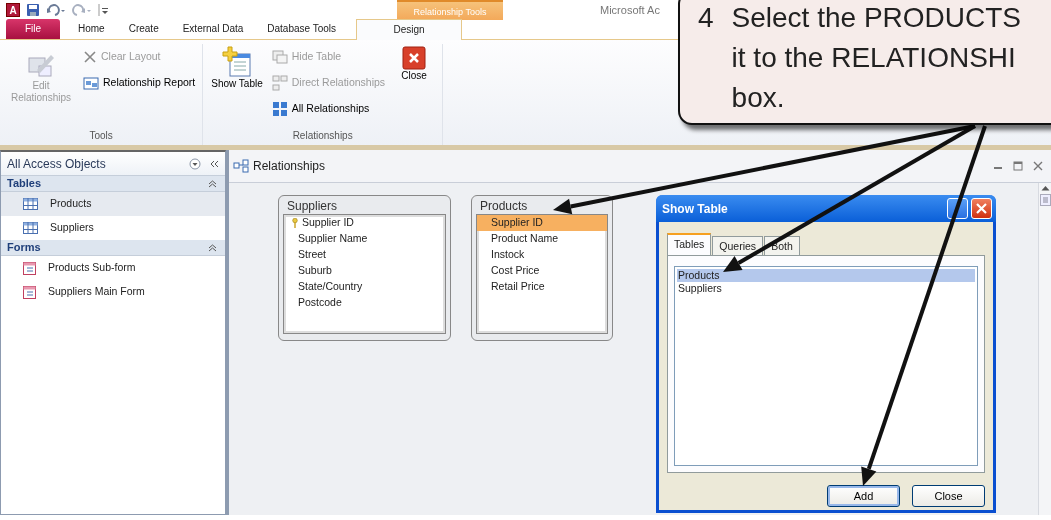 This screenshot has height=520, width=1051. Describe the element at coordinates (706, 18) in the screenshot. I see `step-number: 4` at that location.